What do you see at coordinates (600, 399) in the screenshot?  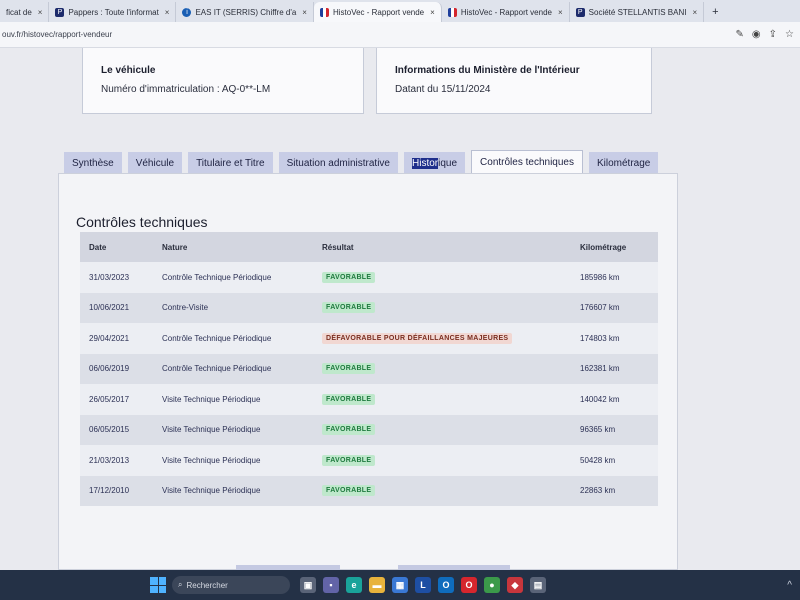 I see `cell-km: 140042 km` at bounding box center [600, 399].